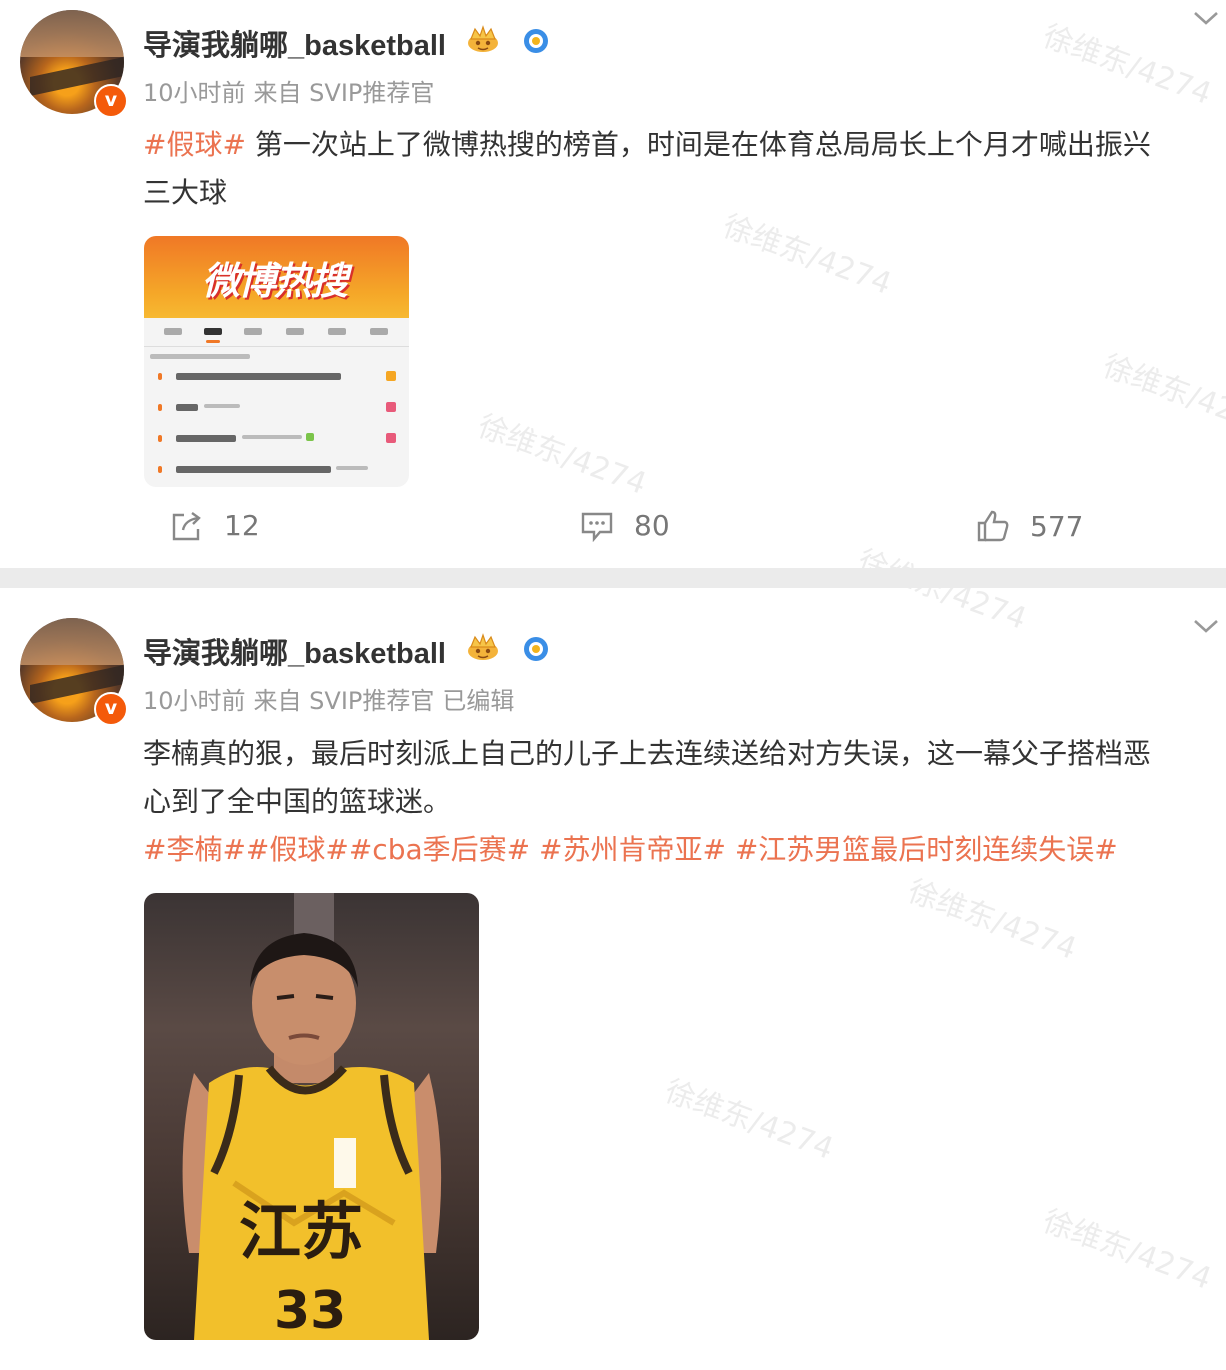  I want to click on post-divider, so click(613, 578).